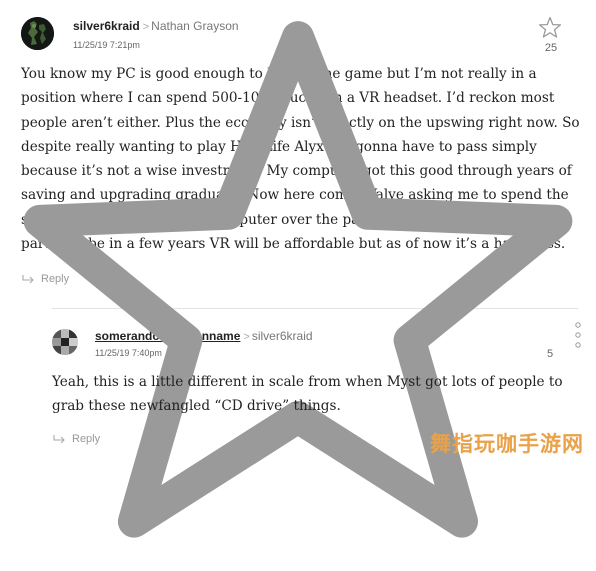 The width and height of the screenshot is (596, 571). Describe the element at coordinates (507, 444) in the screenshot. I see `watermark: 舞指玩咖手游网` at that location.